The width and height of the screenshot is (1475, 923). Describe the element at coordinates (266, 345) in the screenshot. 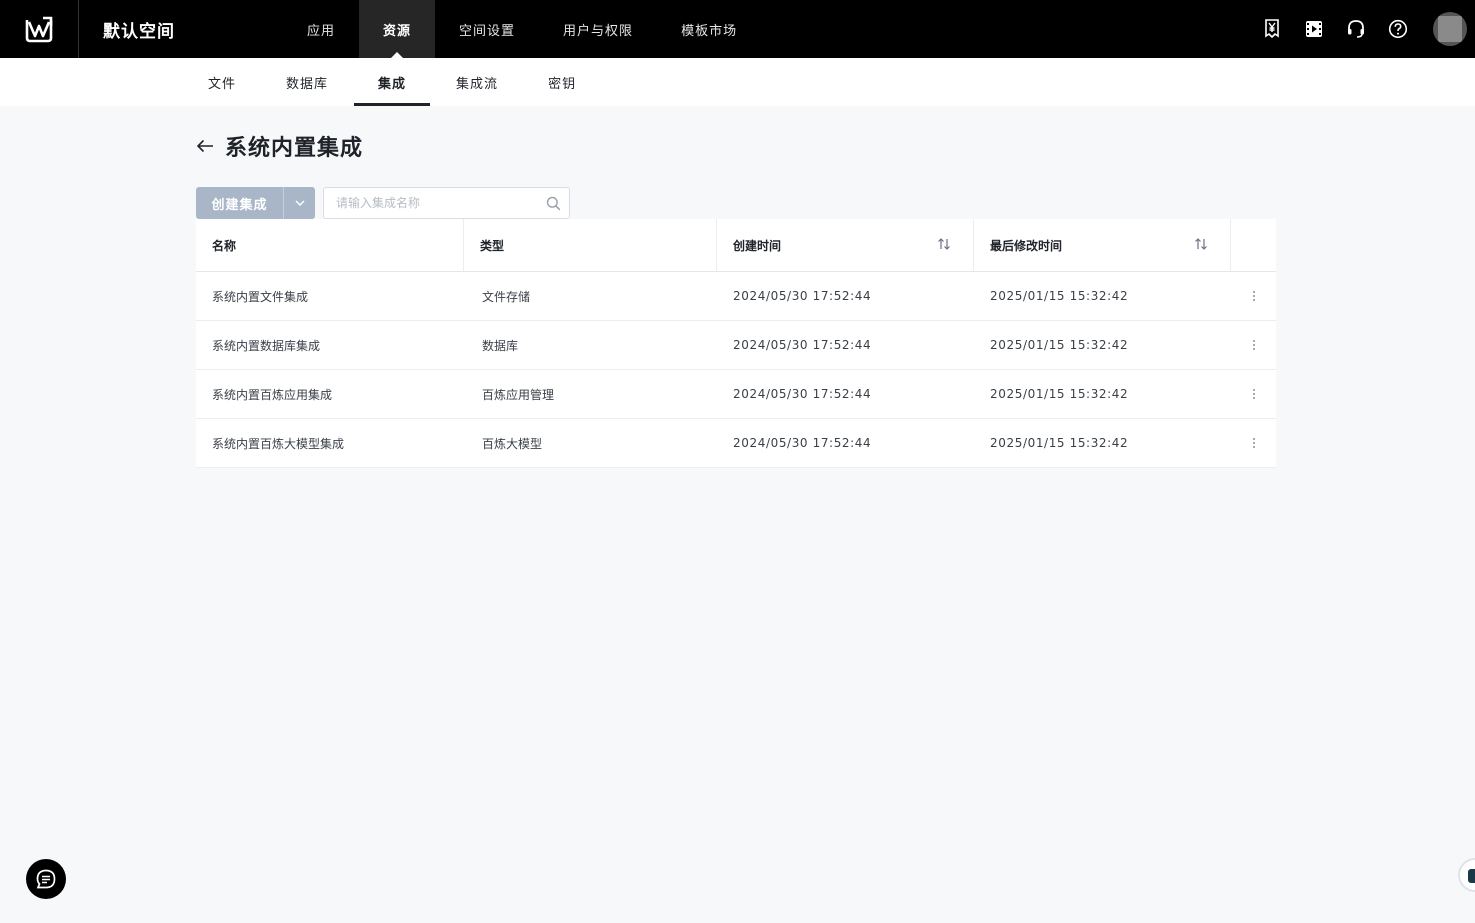

I see `cell-name: 系统内置数据库集成` at that location.